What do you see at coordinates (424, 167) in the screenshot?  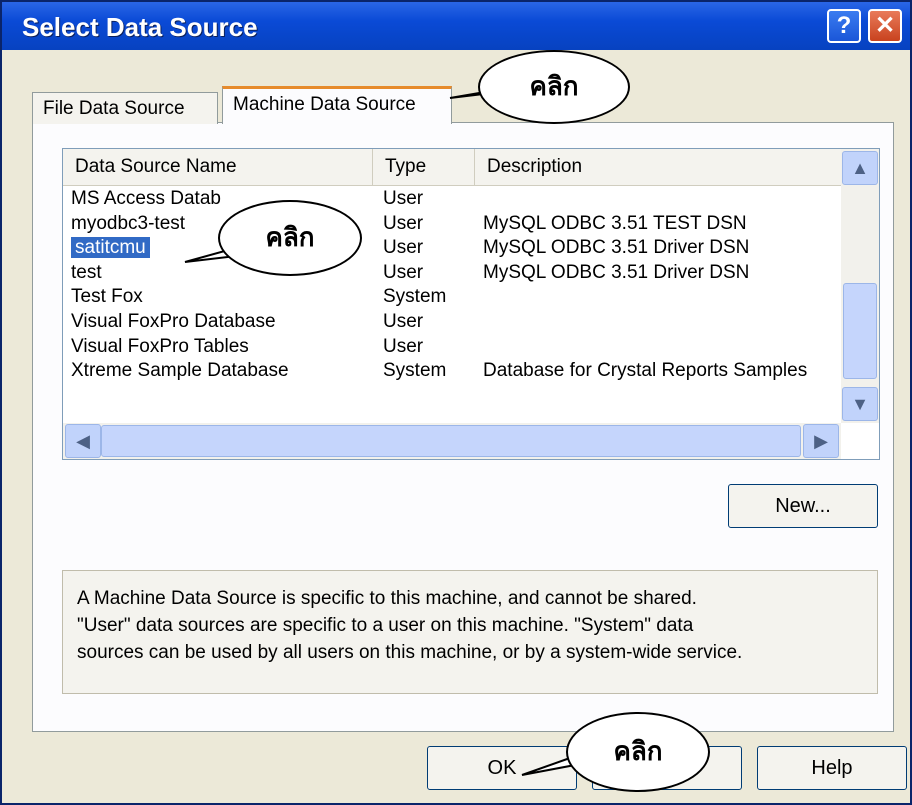 I see `column-header-type: Type` at bounding box center [424, 167].